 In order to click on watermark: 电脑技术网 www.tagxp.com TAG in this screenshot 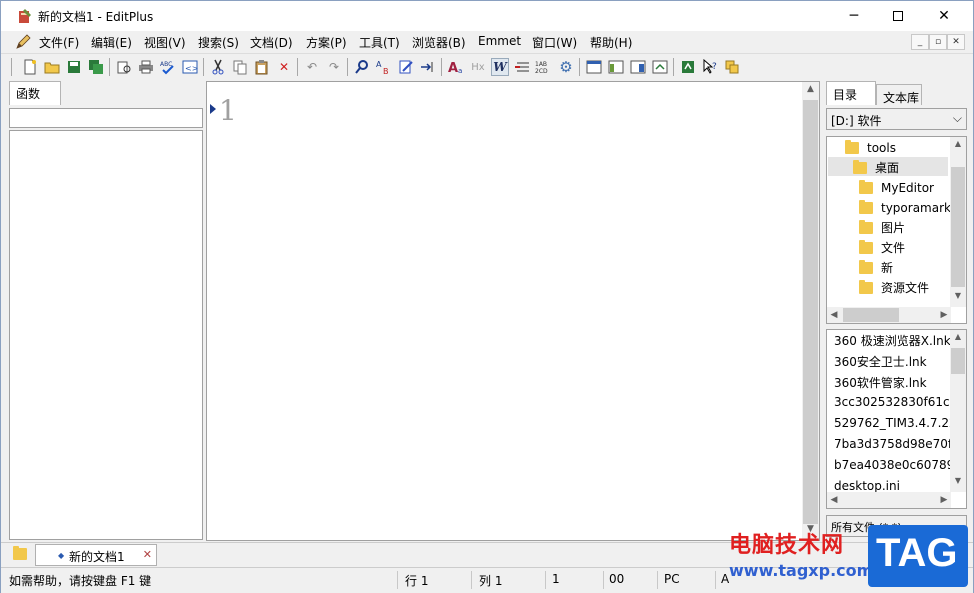, I will do `click(848, 559)`.